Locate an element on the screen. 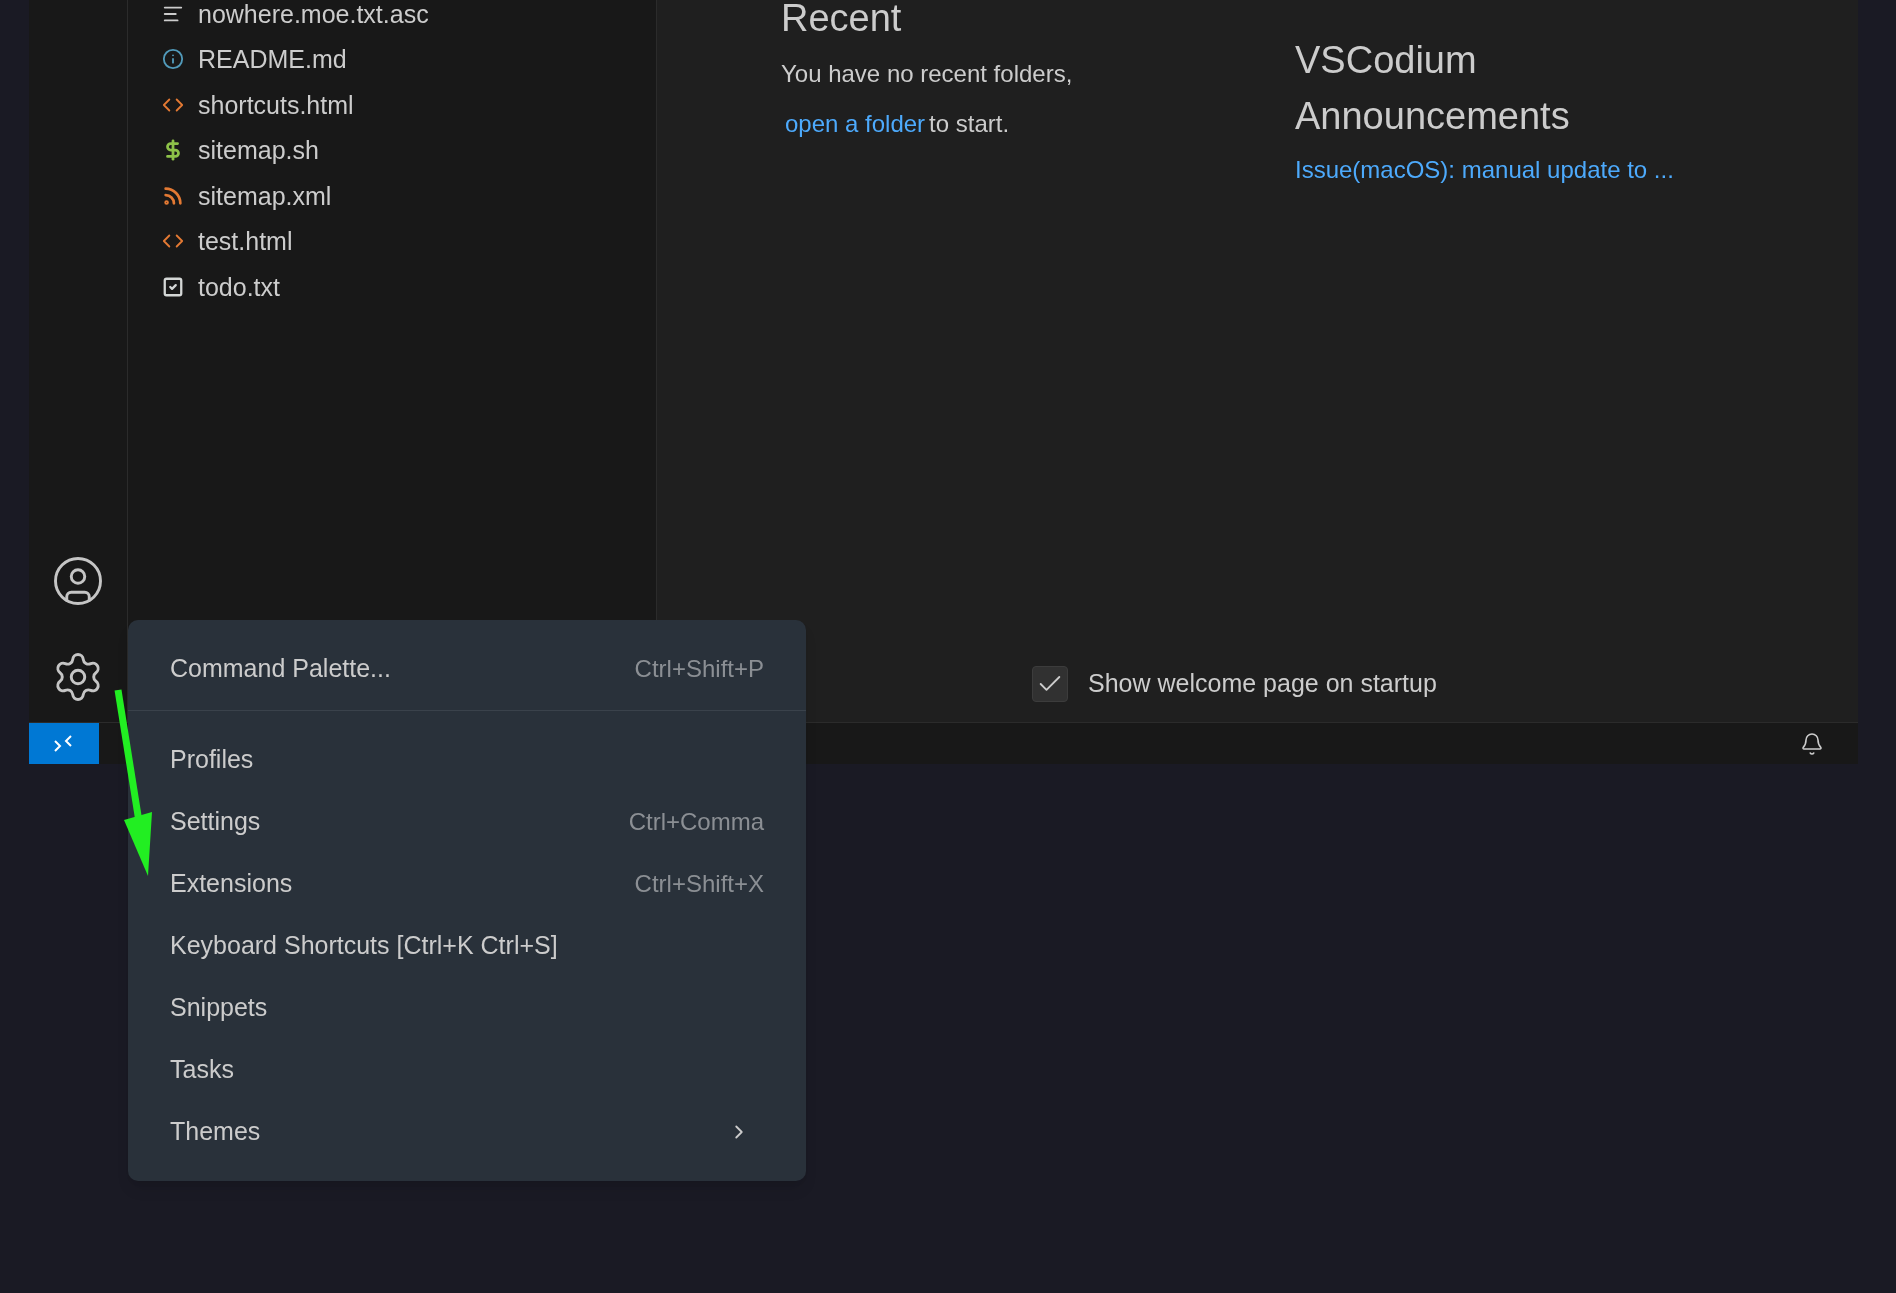 This screenshot has width=1896, height=1293. menu-item: Extensions Ctrl+Shift+X is located at coordinates (467, 884).